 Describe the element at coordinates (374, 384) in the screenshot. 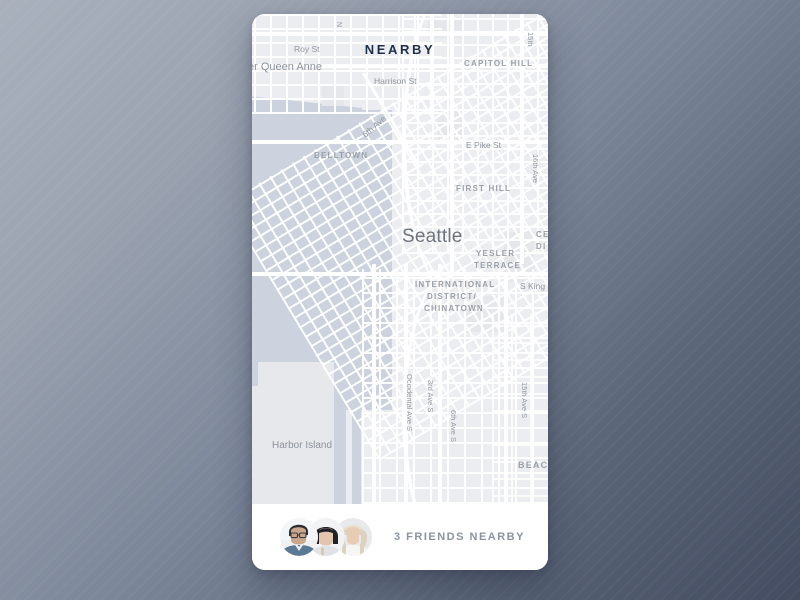

I see `road-alaskan-way-s` at that location.